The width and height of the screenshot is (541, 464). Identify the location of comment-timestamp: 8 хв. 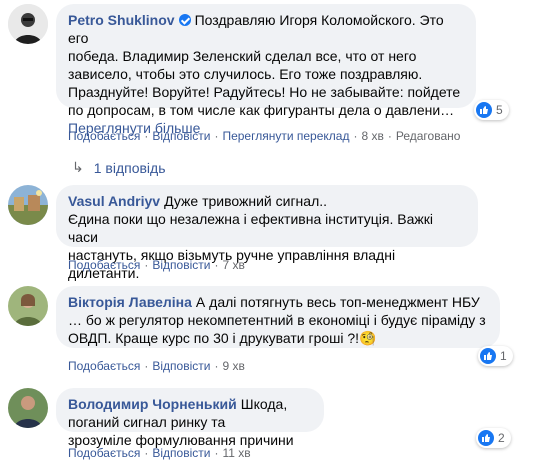
(372, 136).